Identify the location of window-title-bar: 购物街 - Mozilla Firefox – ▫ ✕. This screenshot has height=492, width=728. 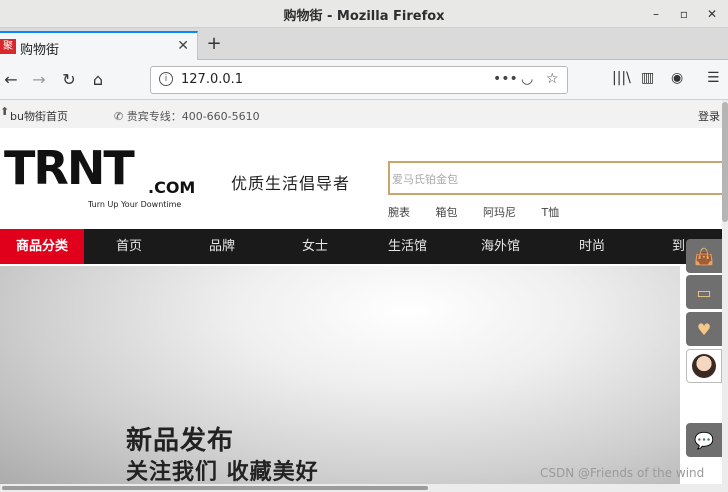
(364, 14).